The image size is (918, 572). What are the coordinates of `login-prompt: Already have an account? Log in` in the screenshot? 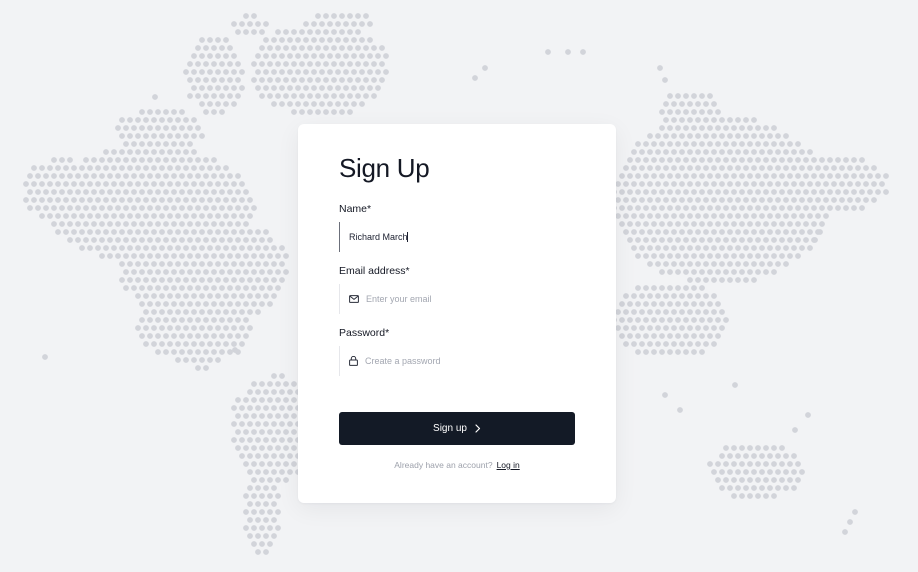 It's located at (457, 465).